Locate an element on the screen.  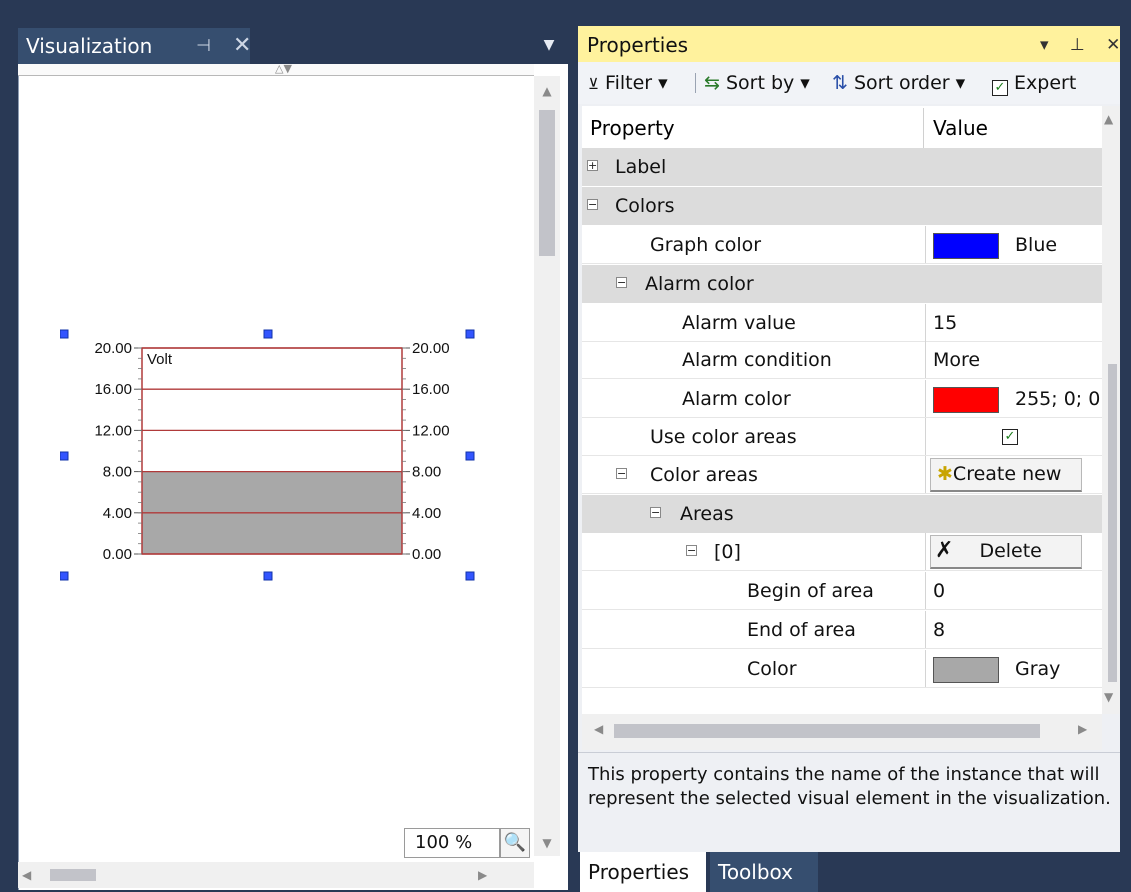
property-name: [0] is located at coordinates (727, 552).